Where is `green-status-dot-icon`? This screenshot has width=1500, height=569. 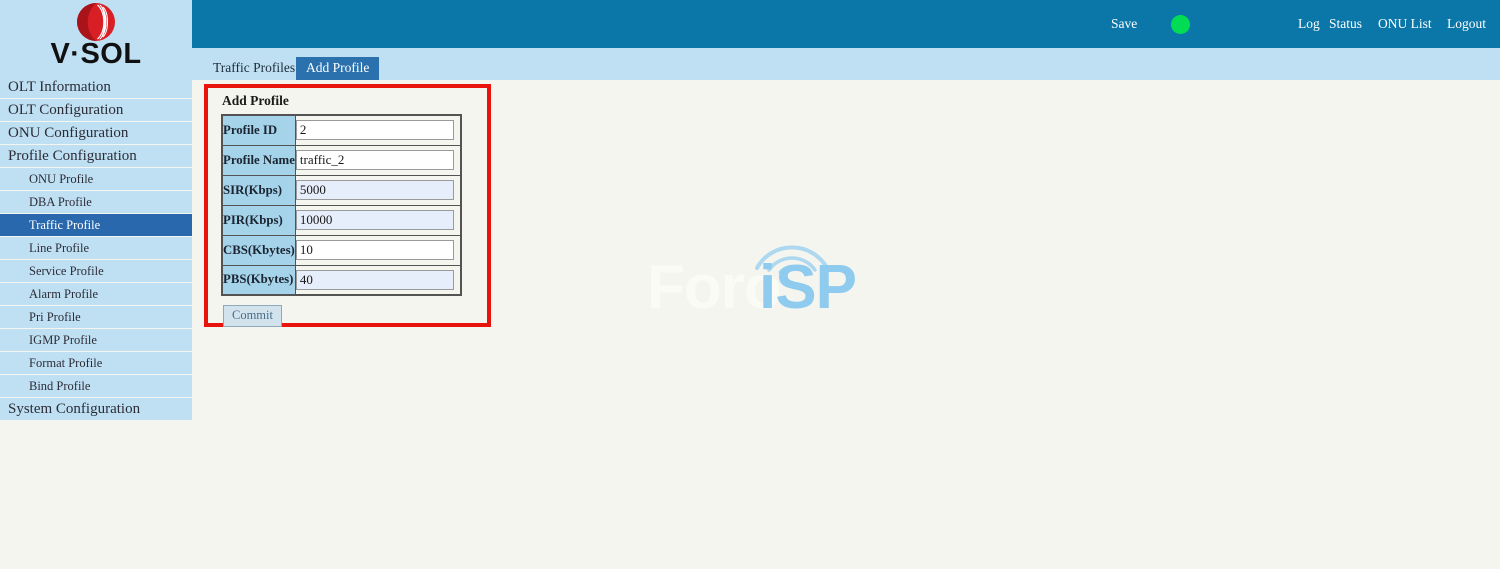 green-status-dot-icon is located at coordinates (1180, 24).